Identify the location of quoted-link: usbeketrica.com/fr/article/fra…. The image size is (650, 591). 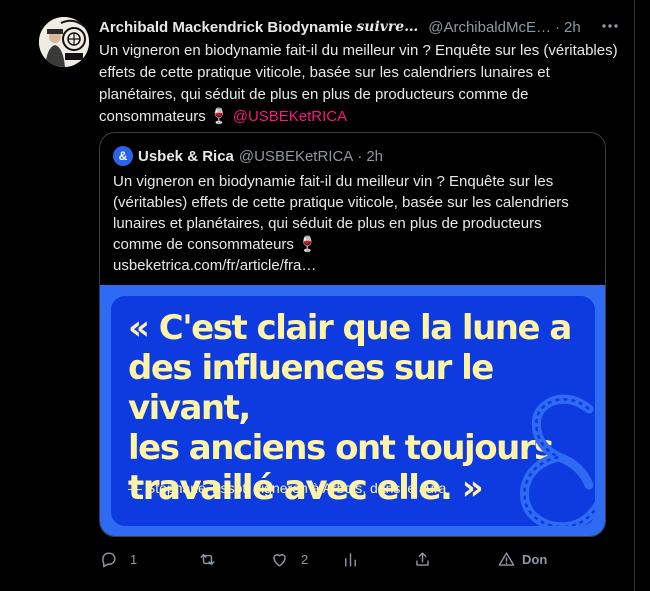
(214, 265).